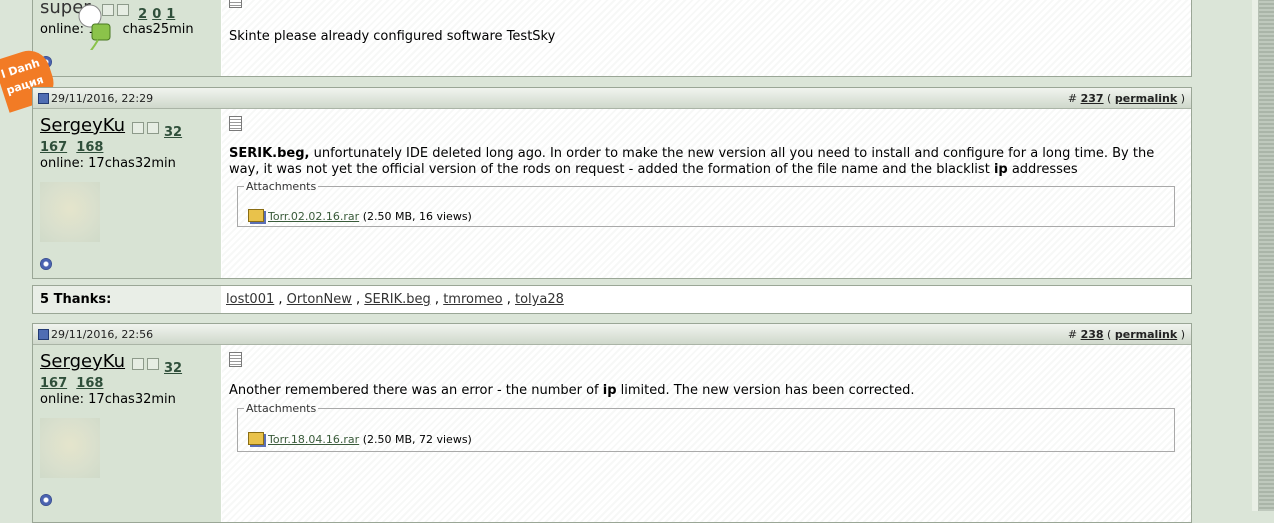  Describe the element at coordinates (417, 216) in the screenshot. I see `attachment-info: (2.50 MB, 16 views)` at that location.